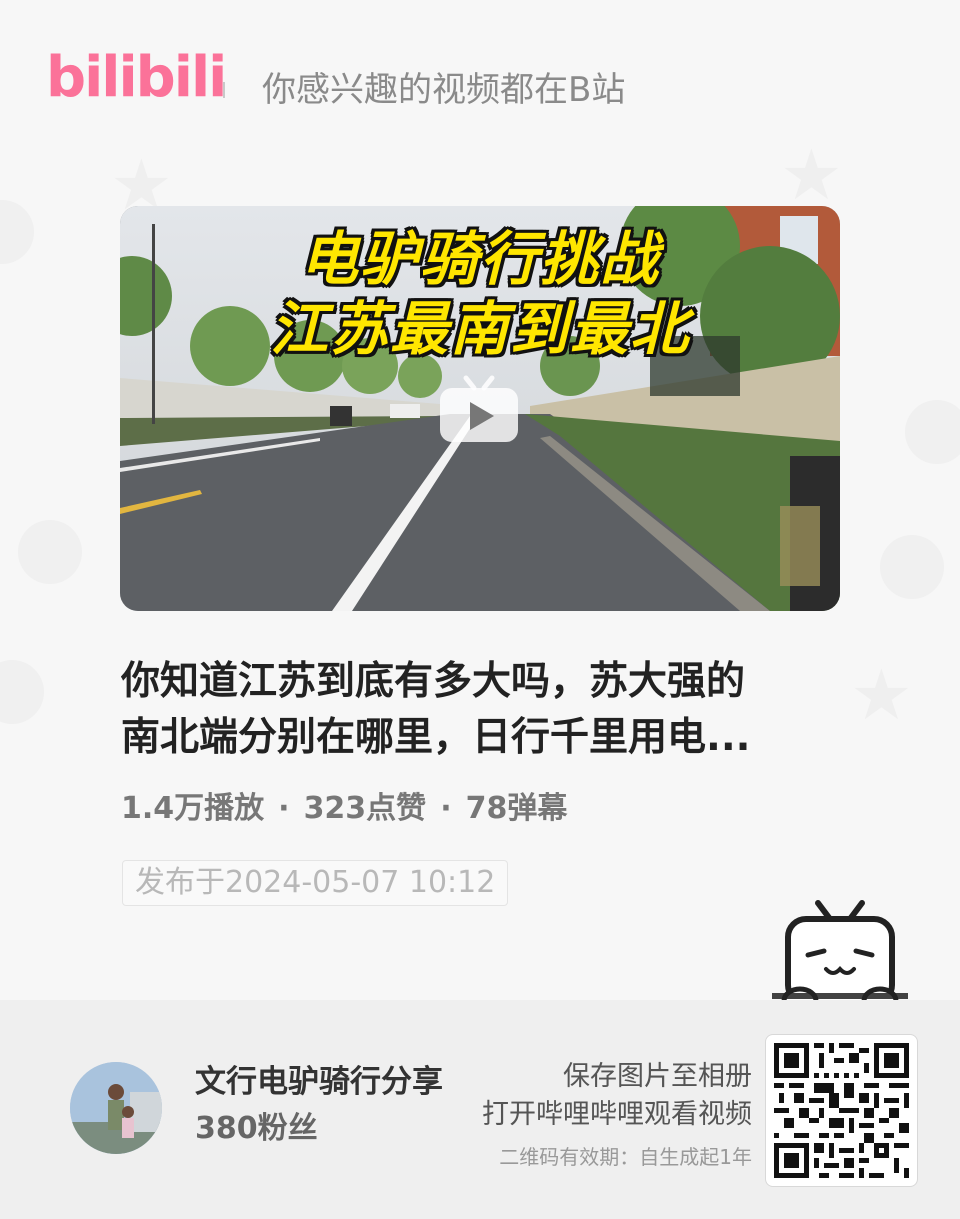 This screenshot has height=1219, width=960. What do you see at coordinates (657, 1076) in the screenshot?
I see `qr-hint-save: 保存图片至相册` at bounding box center [657, 1076].